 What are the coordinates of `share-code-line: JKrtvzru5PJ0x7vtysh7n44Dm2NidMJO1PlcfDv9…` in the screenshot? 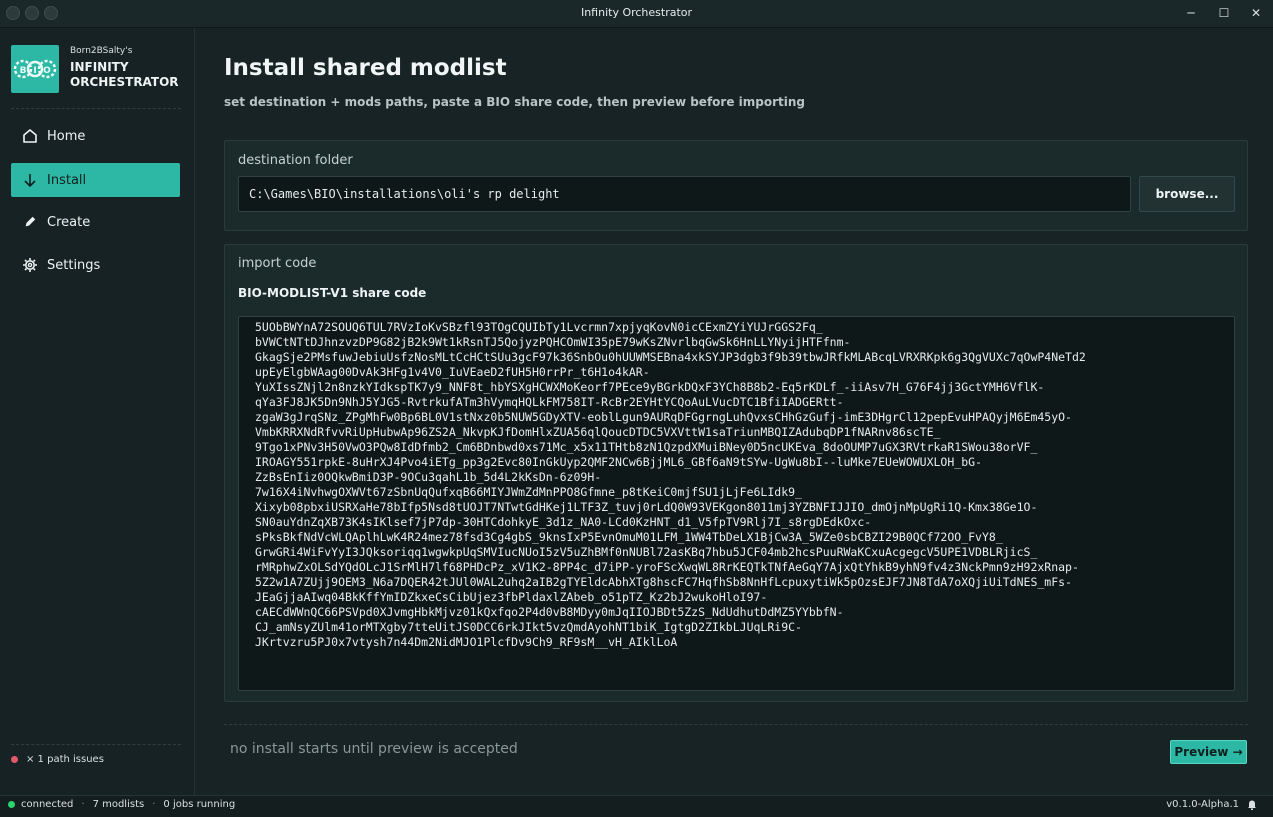 It's located at (466, 642).